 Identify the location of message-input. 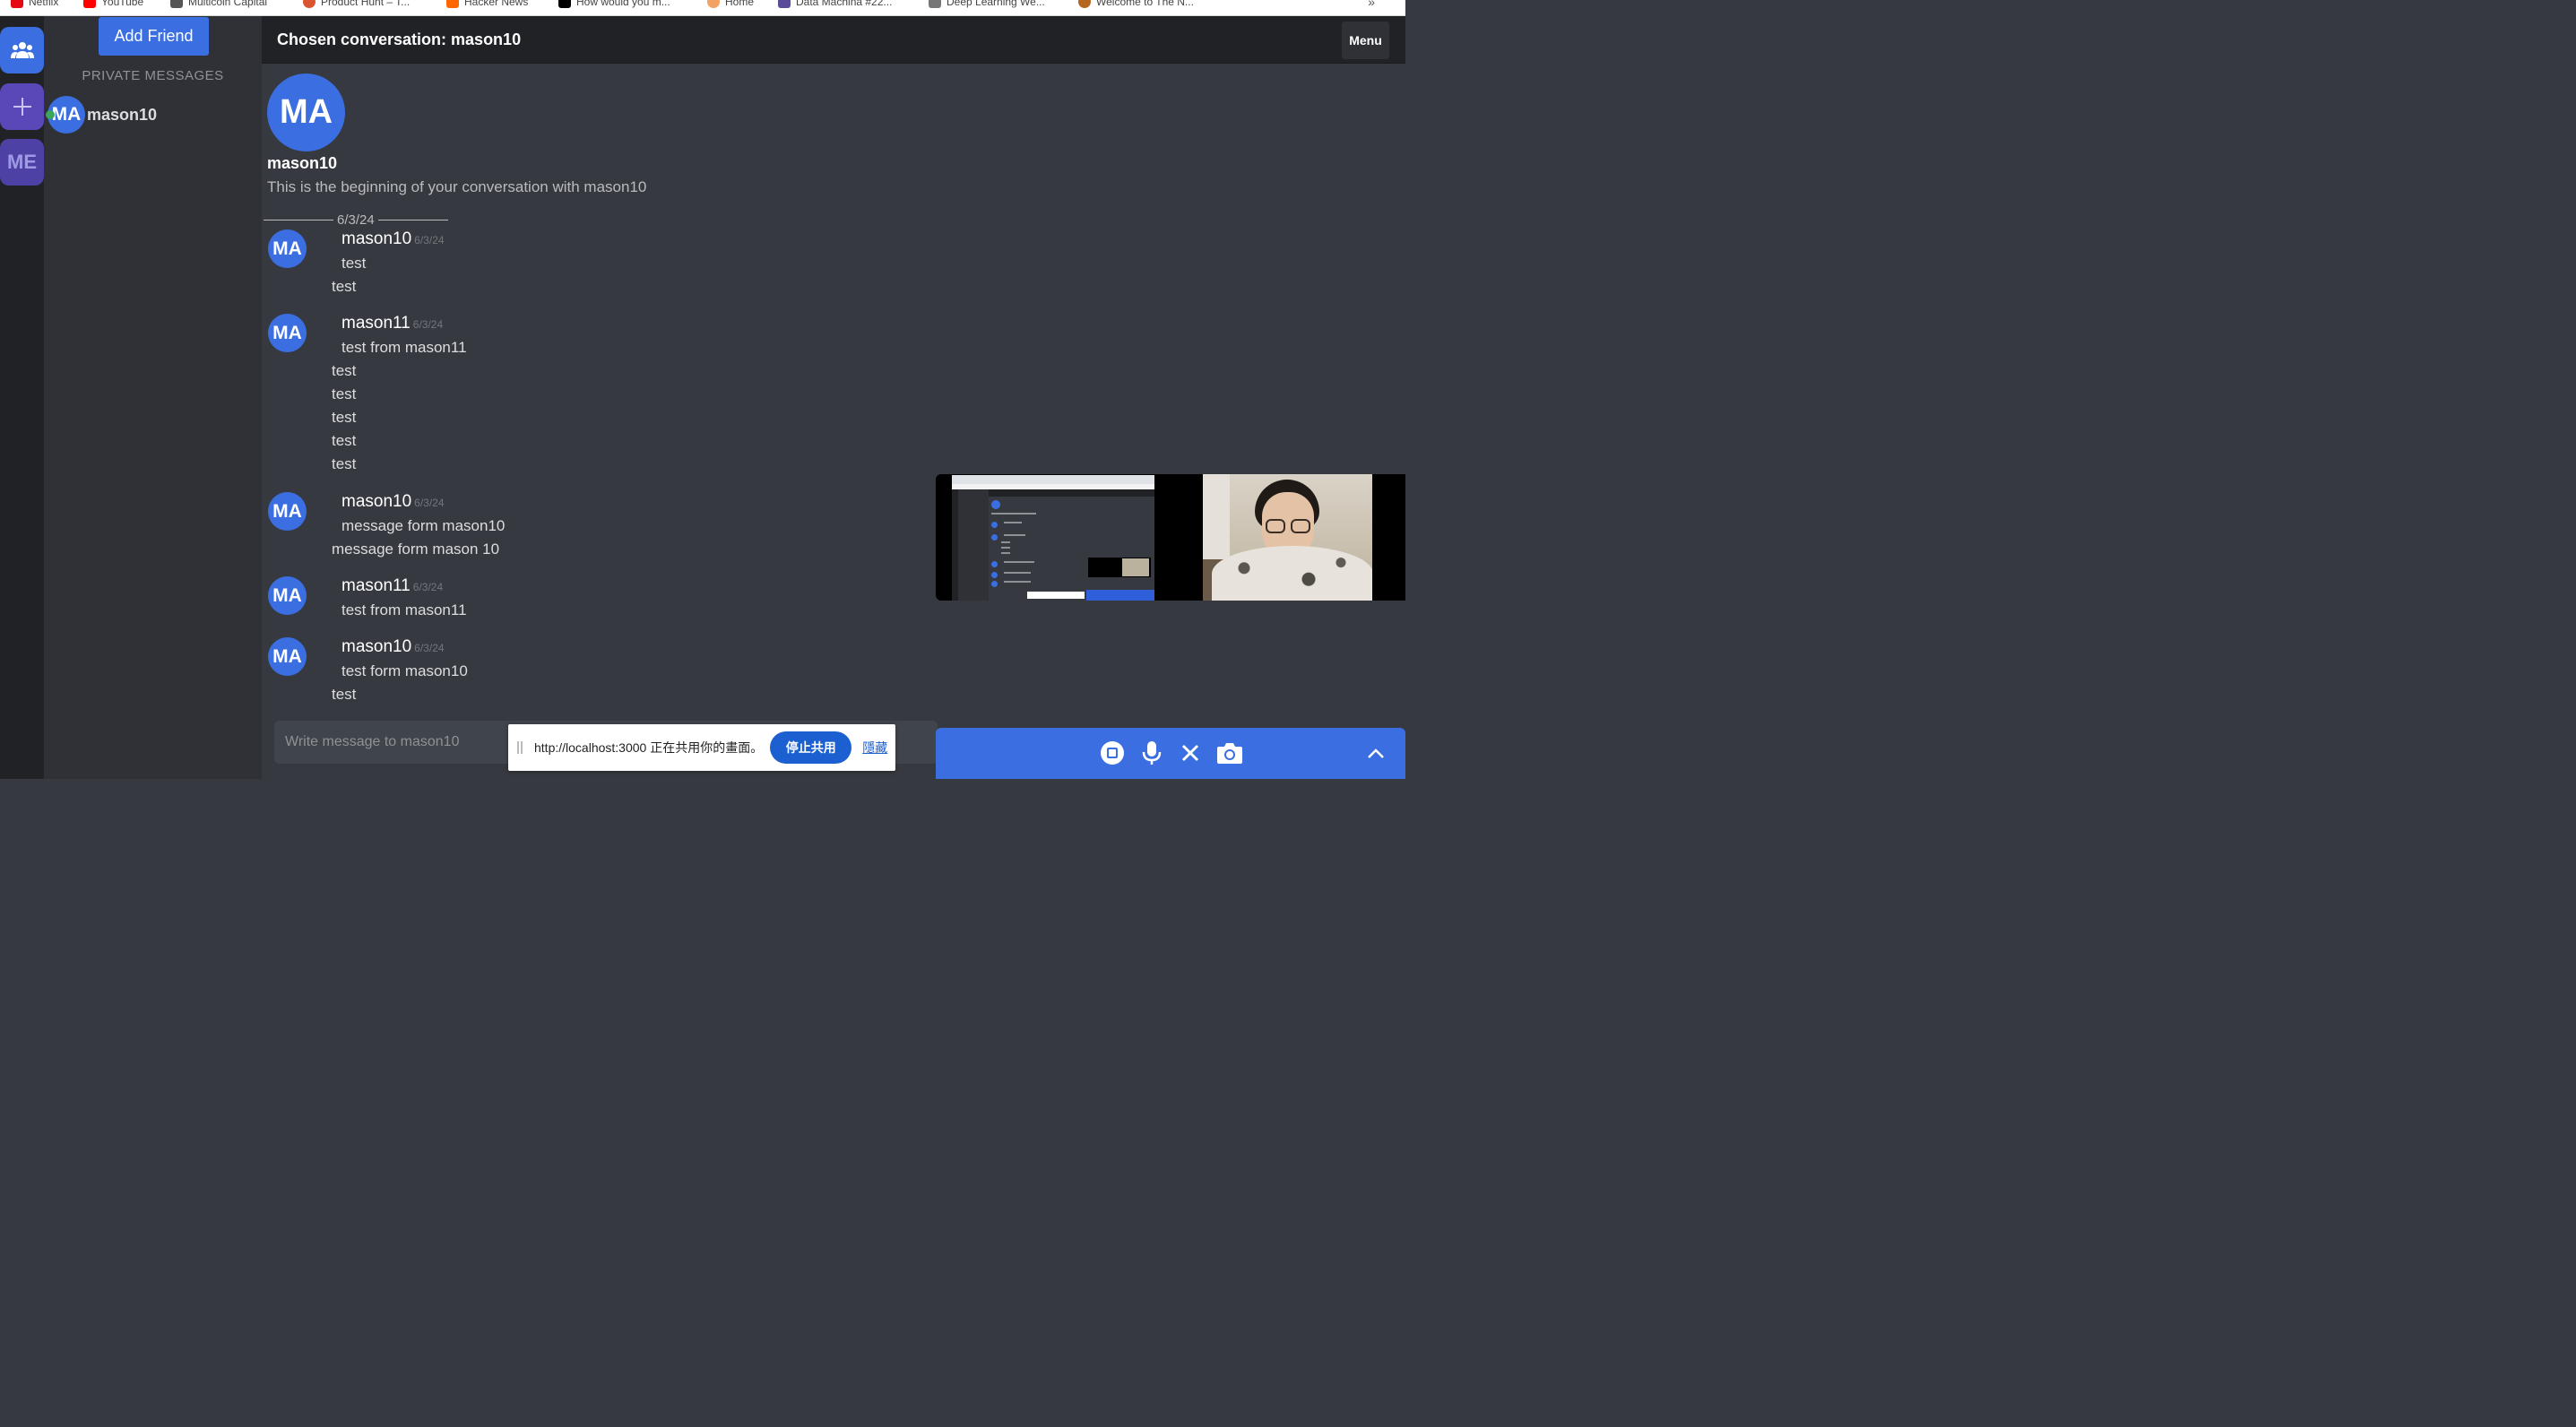
(390, 742).